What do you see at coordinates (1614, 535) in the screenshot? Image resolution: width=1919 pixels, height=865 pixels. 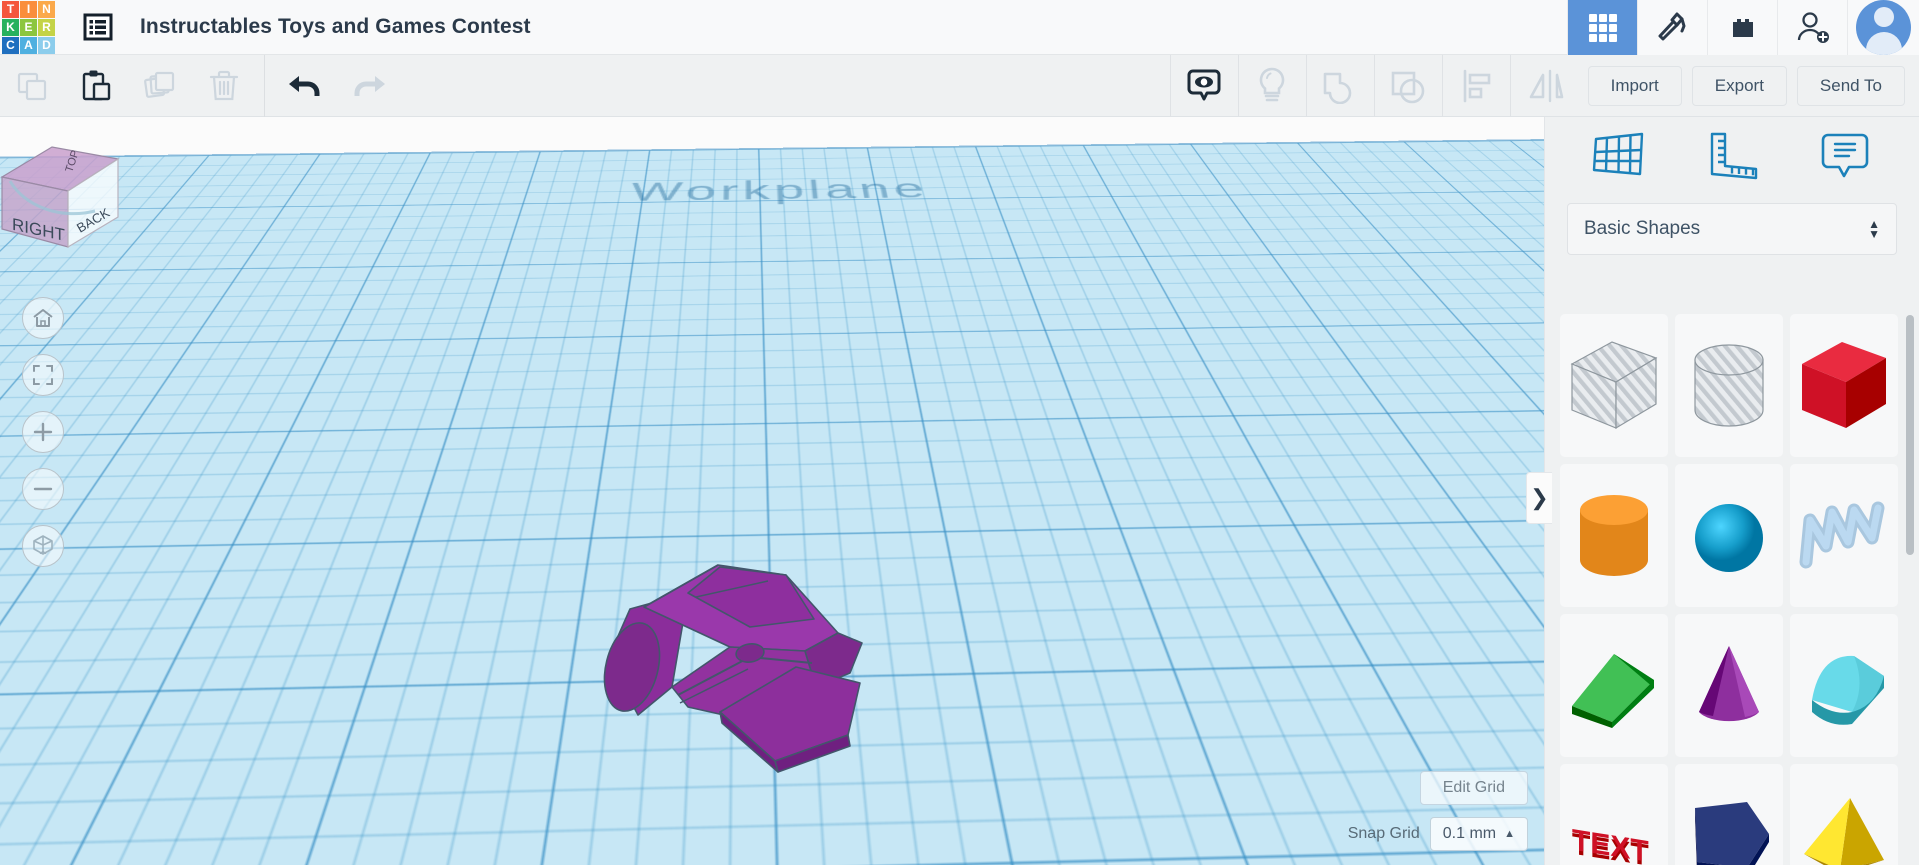 I see `shape-cylinder` at bounding box center [1614, 535].